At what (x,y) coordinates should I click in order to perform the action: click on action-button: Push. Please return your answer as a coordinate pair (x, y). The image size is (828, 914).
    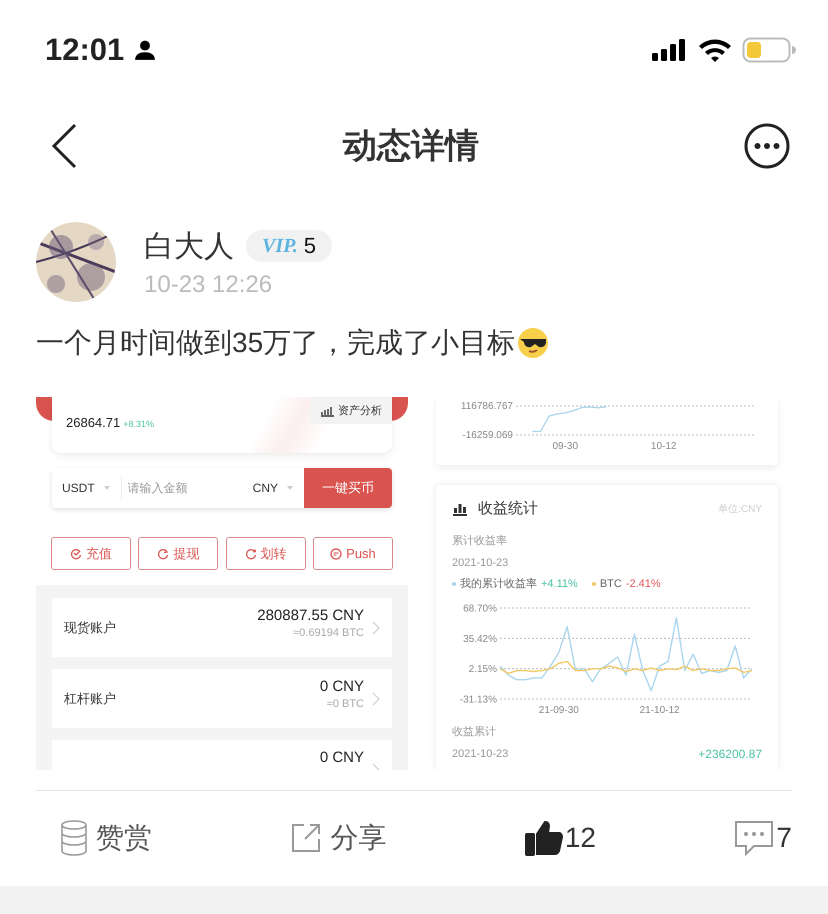
    Looking at the image, I should click on (352, 553).